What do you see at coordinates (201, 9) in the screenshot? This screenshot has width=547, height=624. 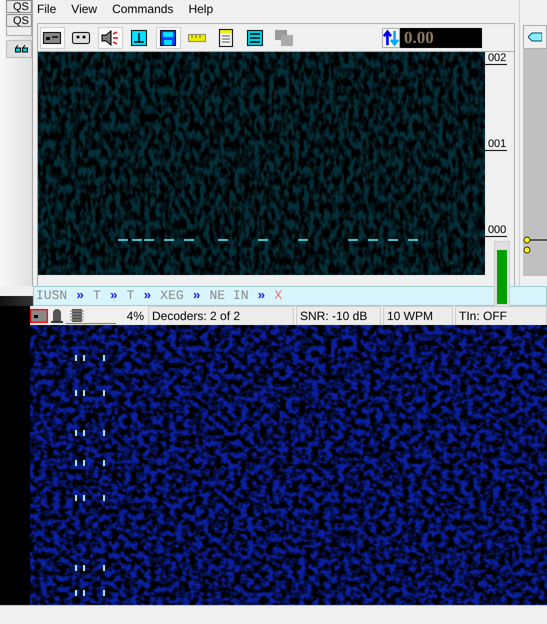 I see `menu-item: Help` at bounding box center [201, 9].